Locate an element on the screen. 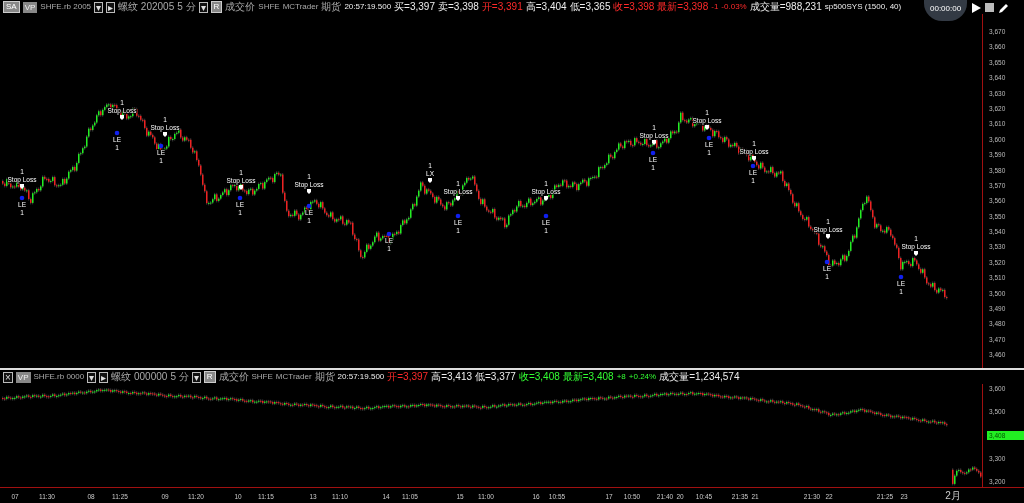  quote-value: +0.24% is located at coordinates (642, 377).